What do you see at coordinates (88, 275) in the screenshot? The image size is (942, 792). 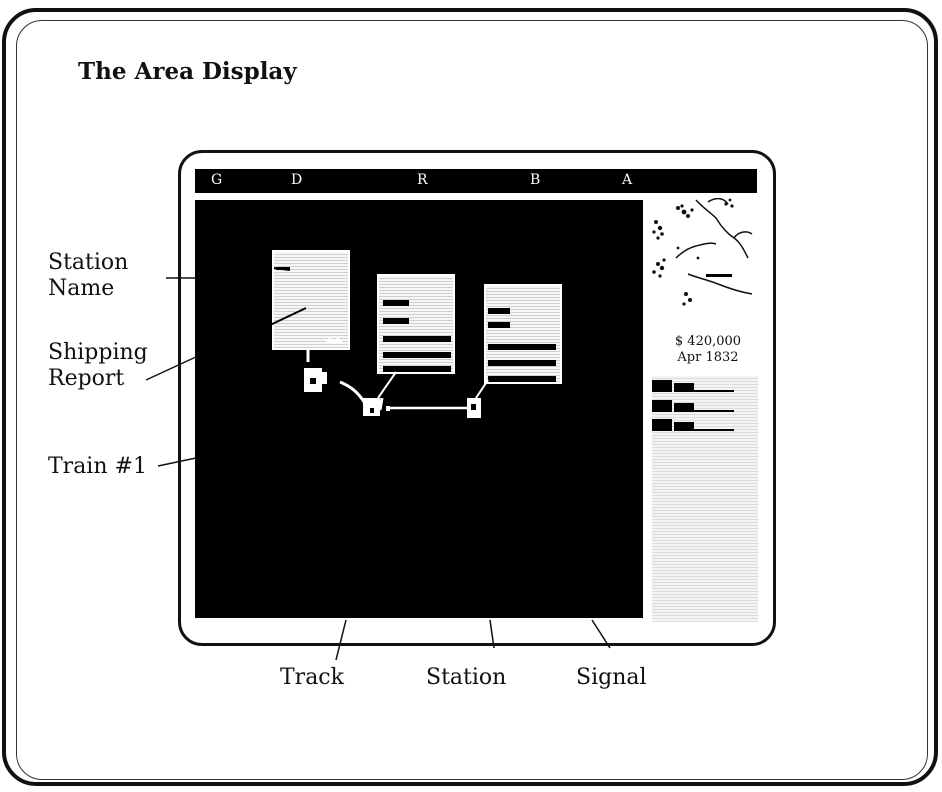 I see `callout-station-name: Station Name` at bounding box center [88, 275].